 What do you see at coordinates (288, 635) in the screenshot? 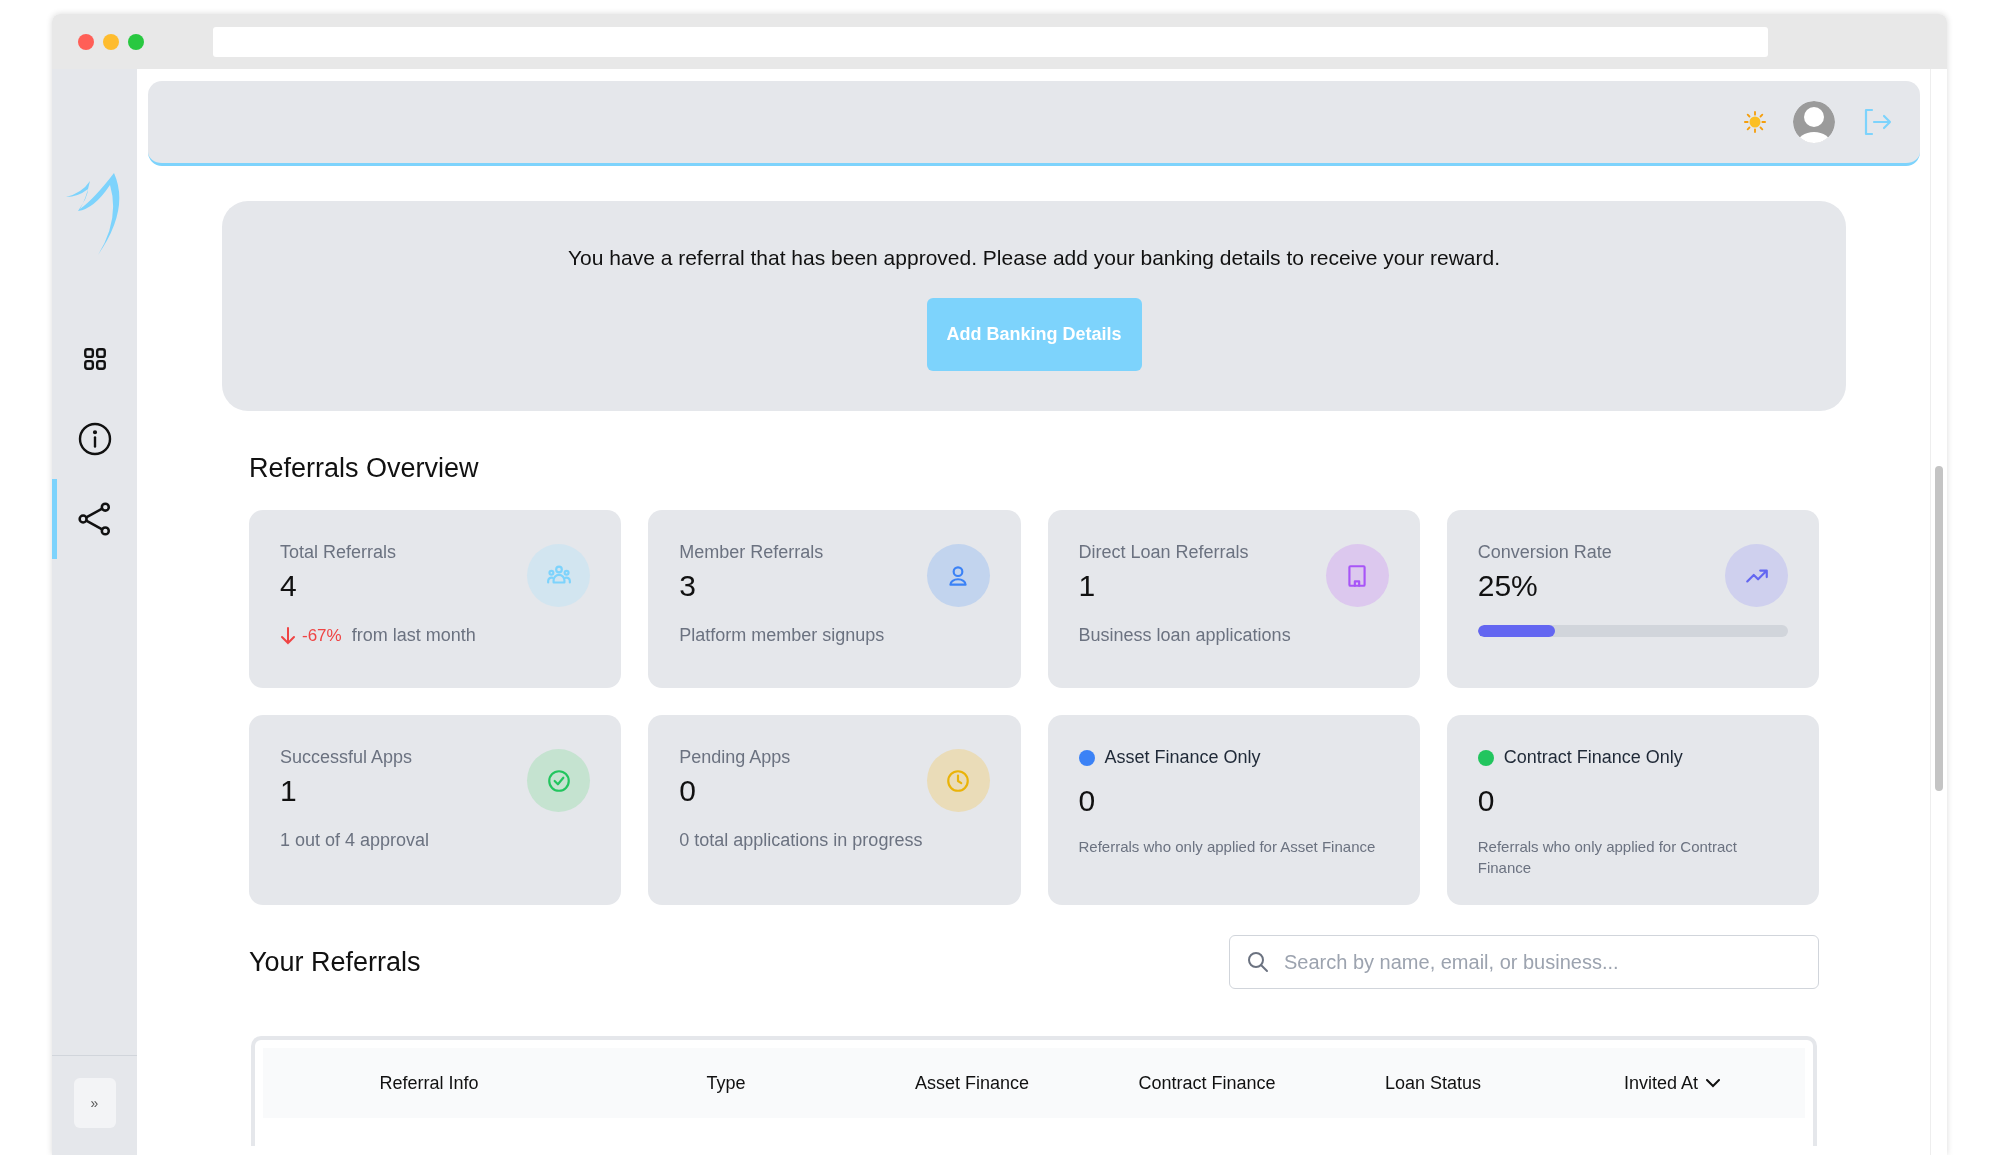
I see `arrow-down-icon` at bounding box center [288, 635].